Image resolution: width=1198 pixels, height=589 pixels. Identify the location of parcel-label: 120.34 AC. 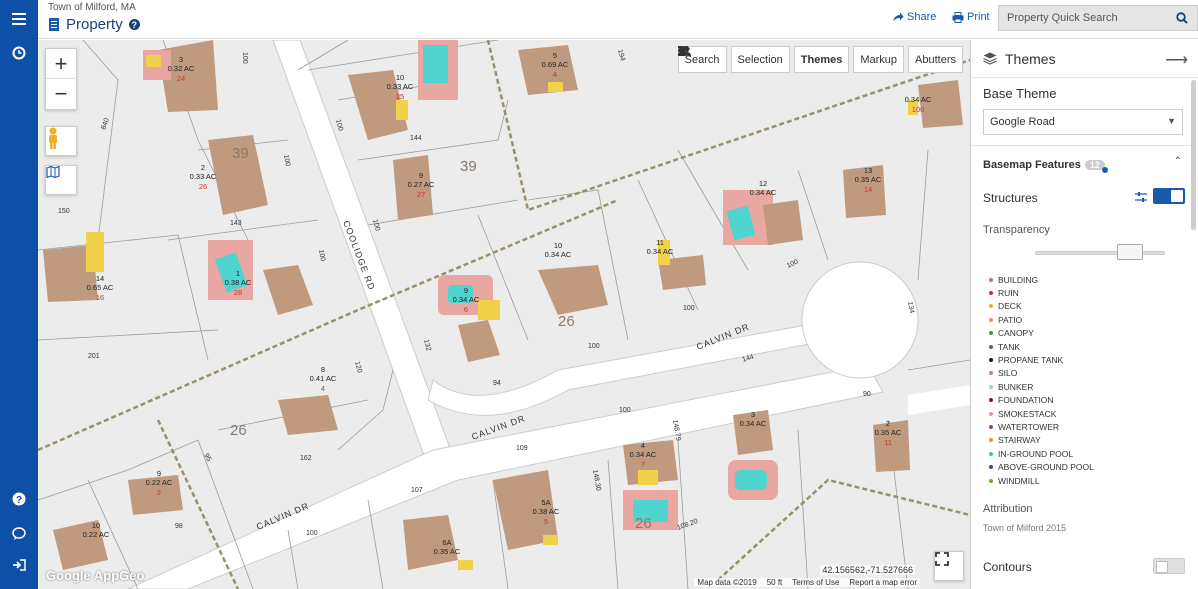
(763, 188).